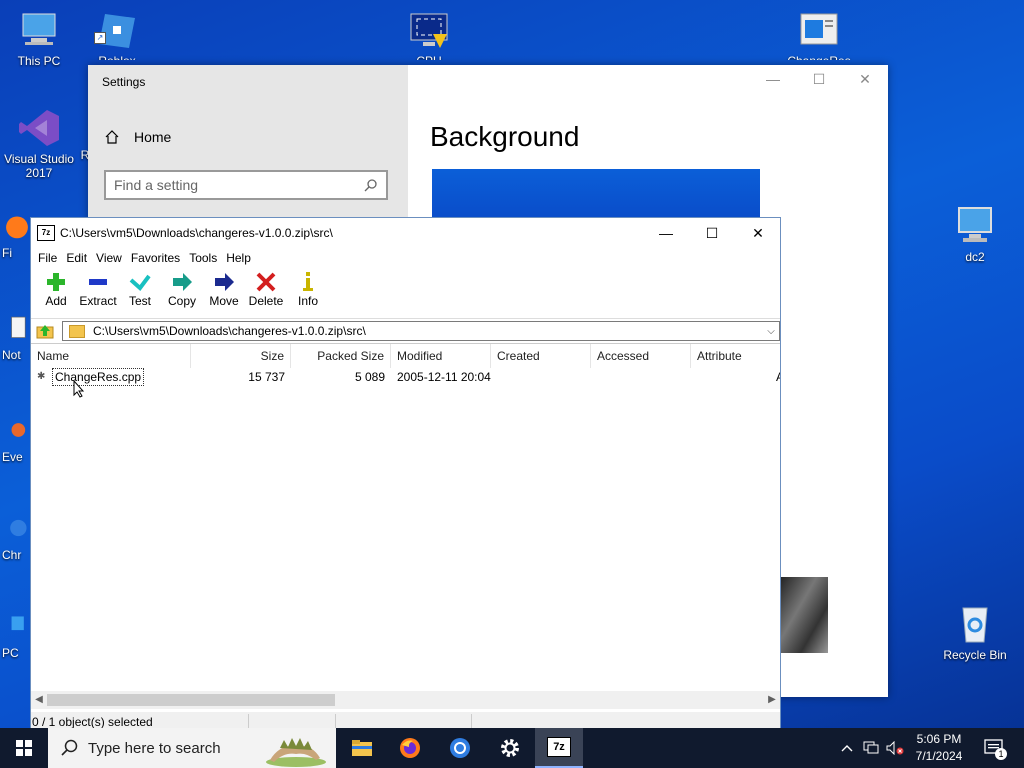 This screenshot has width=1024, height=768. What do you see at coordinates (111, 356) in the screenshot?
I see `column-name: Name` at bounding box center [111, 356].